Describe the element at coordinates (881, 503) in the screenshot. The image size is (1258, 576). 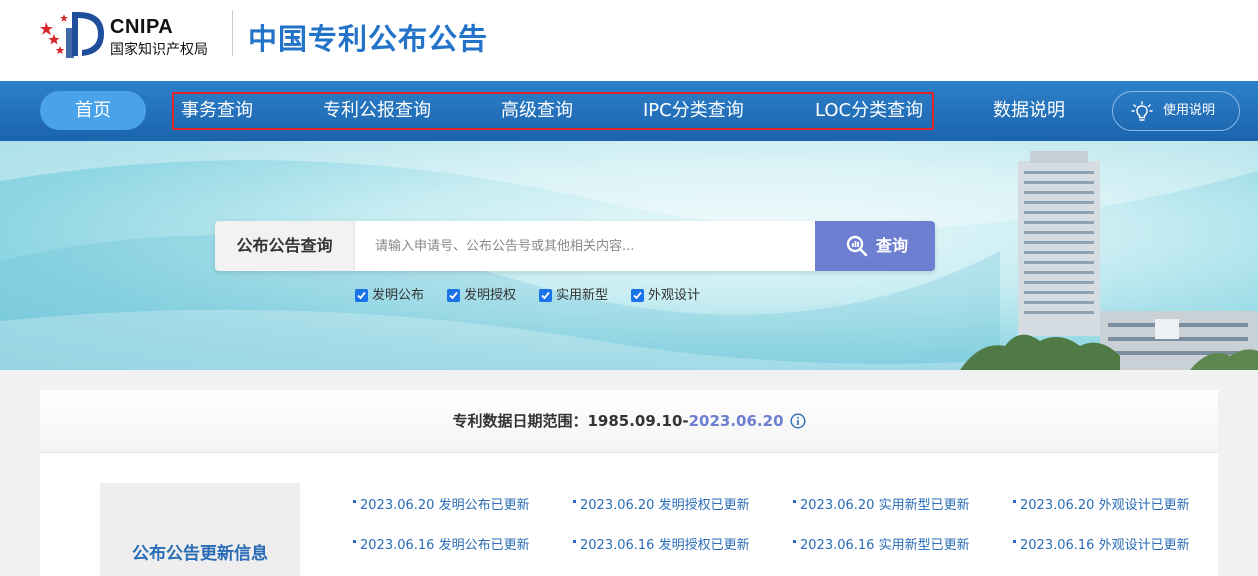
I see `update-link: 2023.06.20 实用新型已更新` at that location.